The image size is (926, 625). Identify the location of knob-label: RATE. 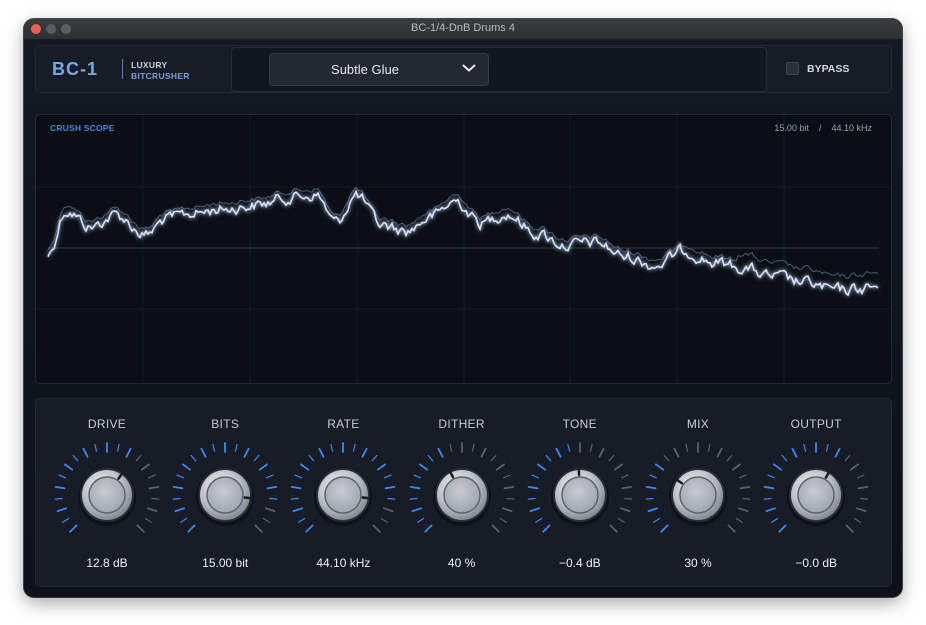
(343, 424).